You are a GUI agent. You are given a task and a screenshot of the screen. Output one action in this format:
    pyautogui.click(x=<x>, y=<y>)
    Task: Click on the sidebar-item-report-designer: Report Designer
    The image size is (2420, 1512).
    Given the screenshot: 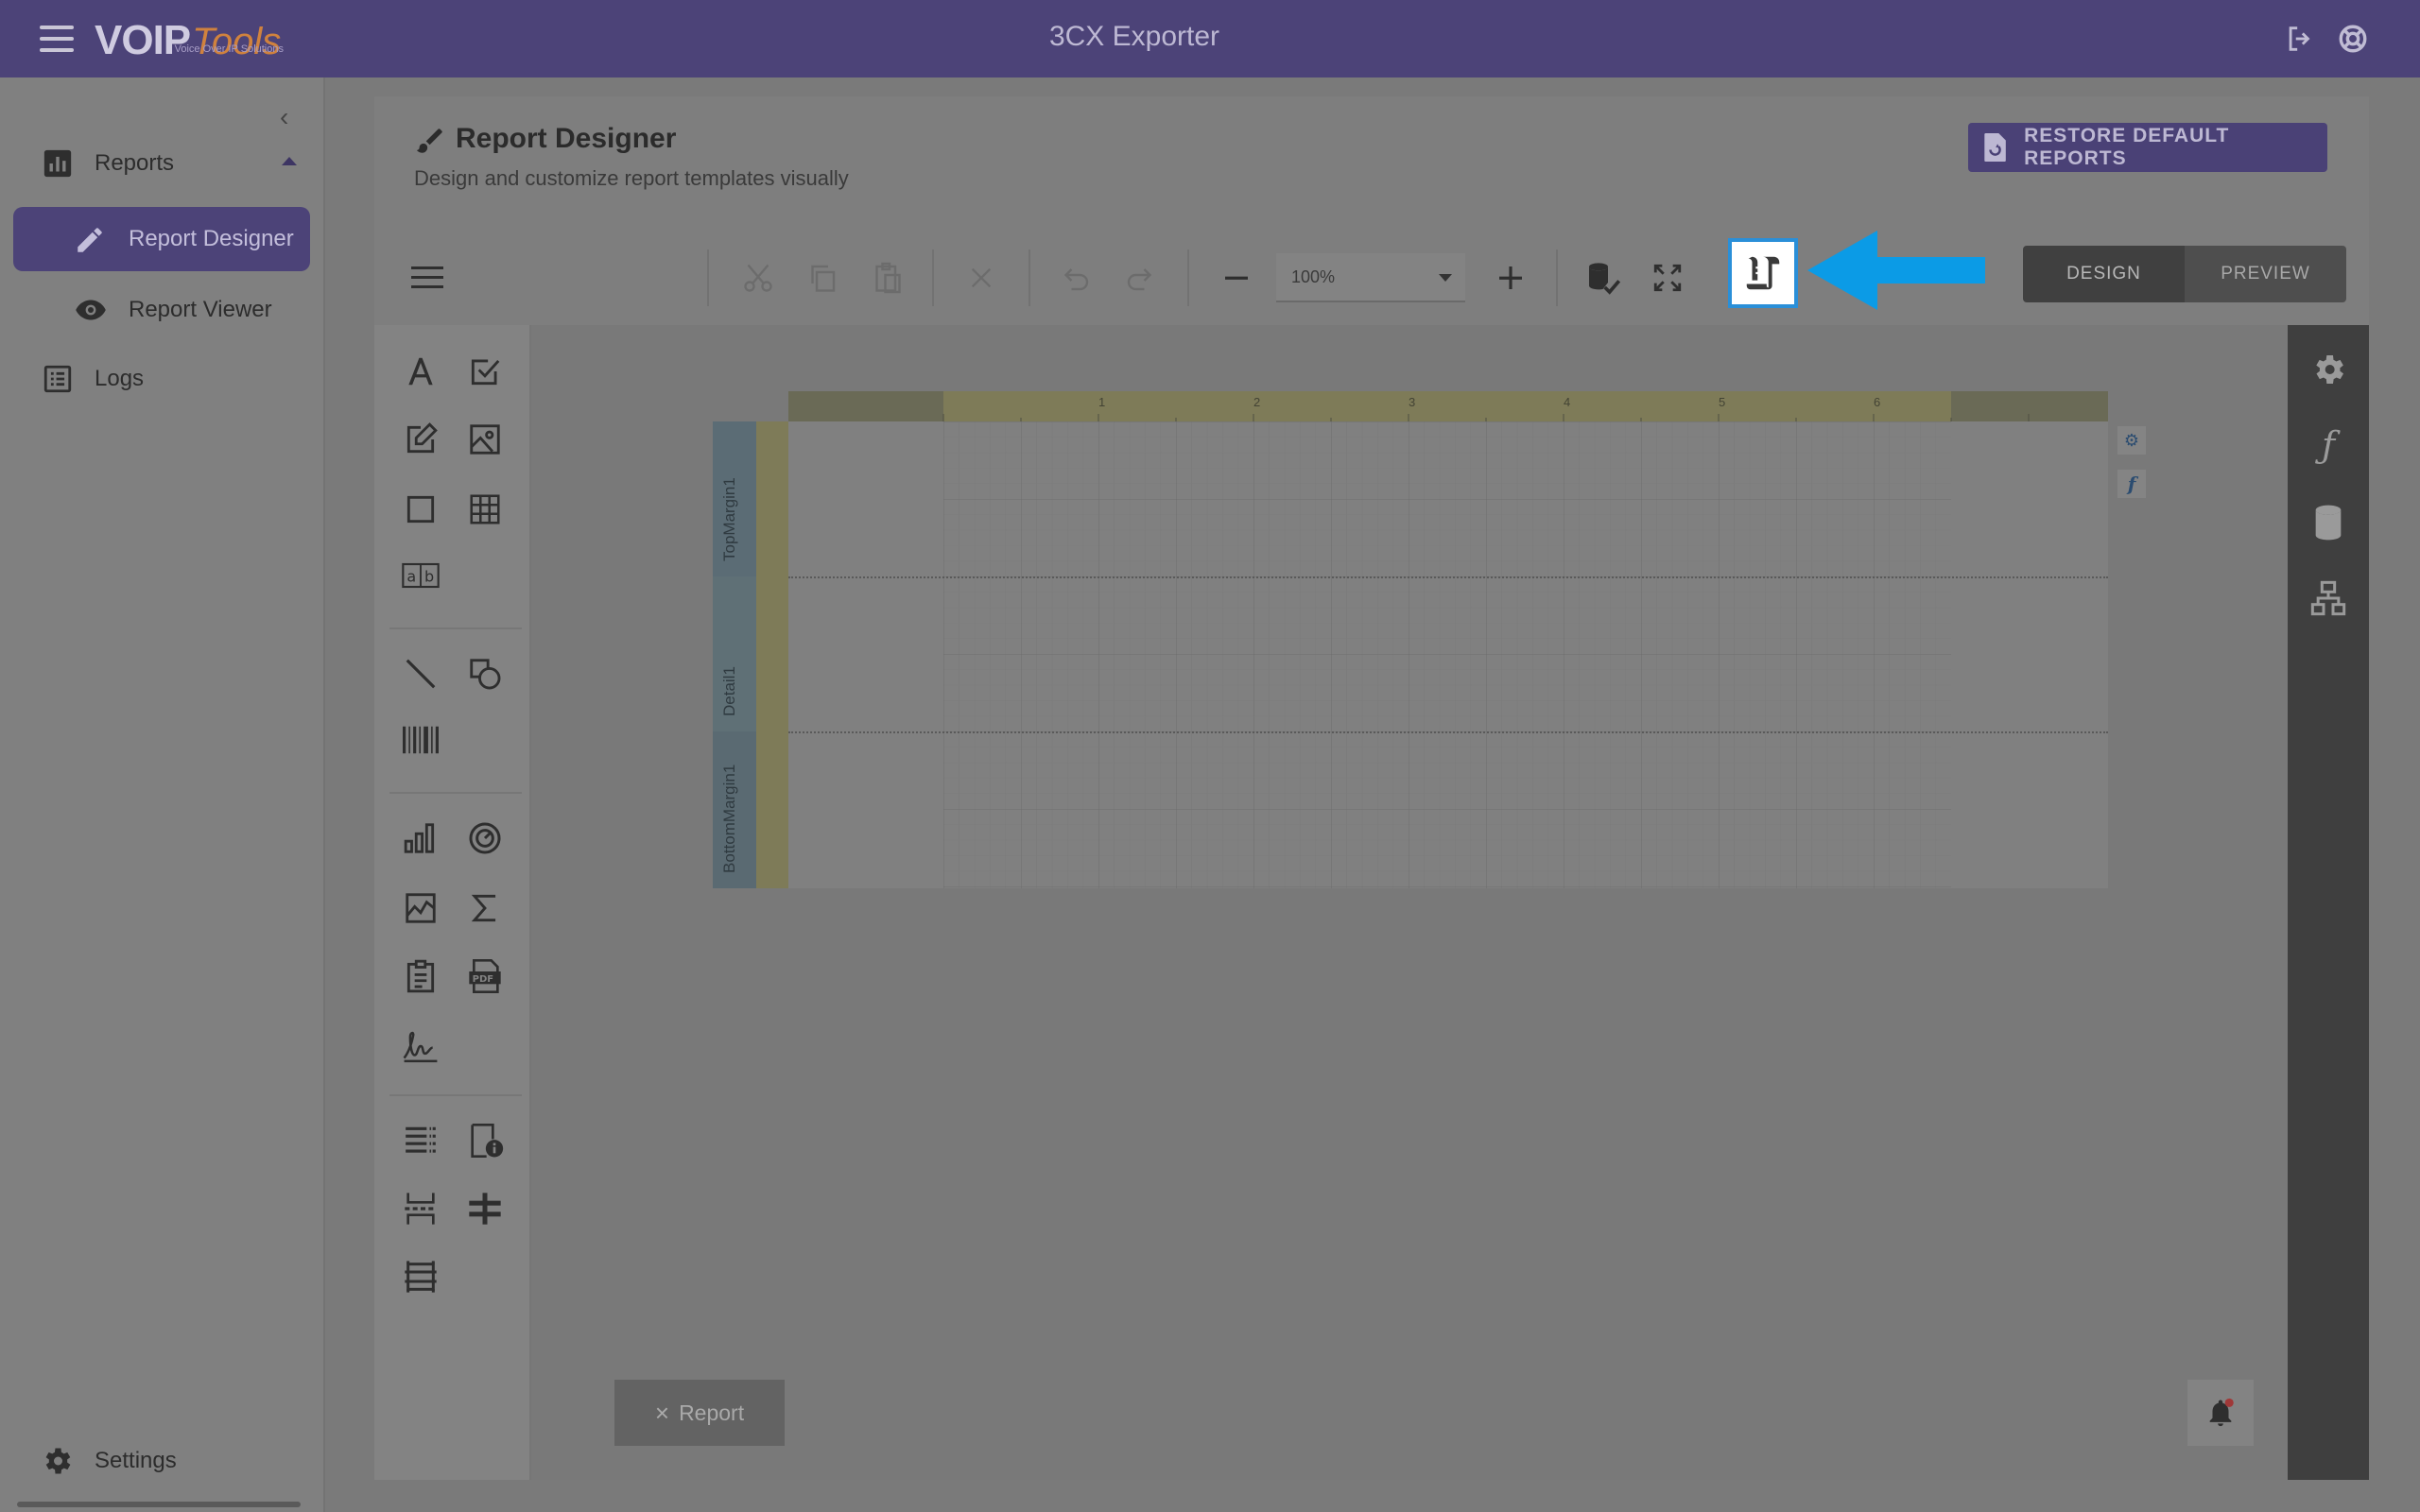 What is the action you would take?
    pyautogui.click(x=161, y=239)
    